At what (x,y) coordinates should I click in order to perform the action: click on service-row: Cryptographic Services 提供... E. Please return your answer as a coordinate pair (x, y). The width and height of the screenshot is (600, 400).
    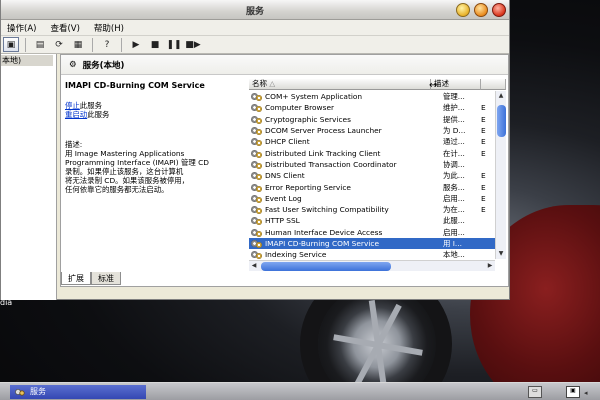
    Looking at the image, I should click on (372, 119).